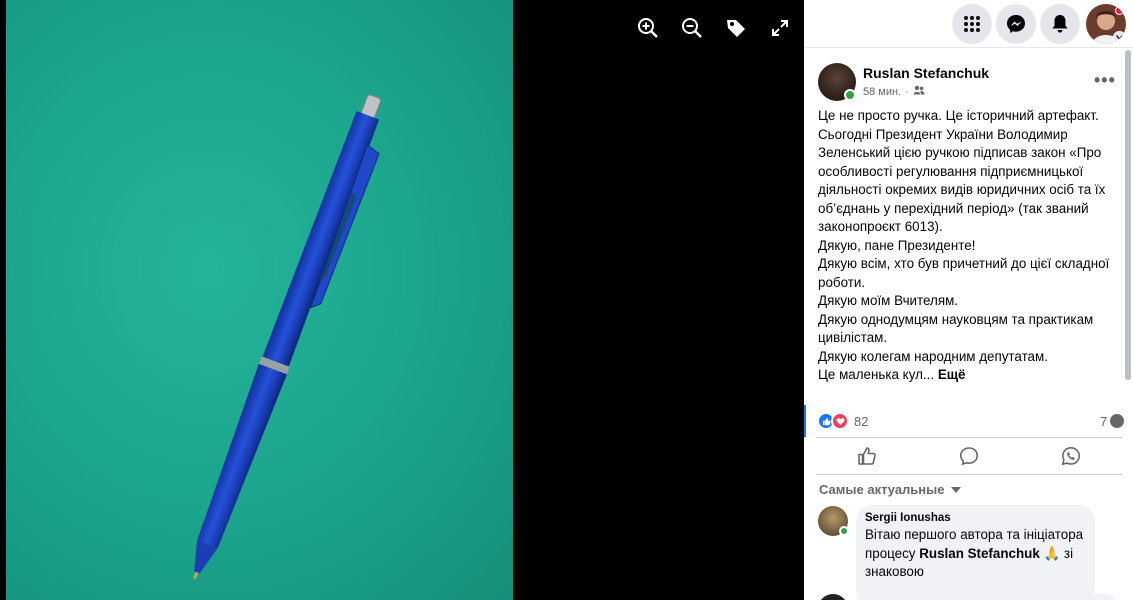 This screenshot has height=600, width=1133. What do you see at coordinates (971, 375) in the screenshot?
I see `post-line-truncated: Це маленька кул... Ещё` at bounding box center [971, 375].